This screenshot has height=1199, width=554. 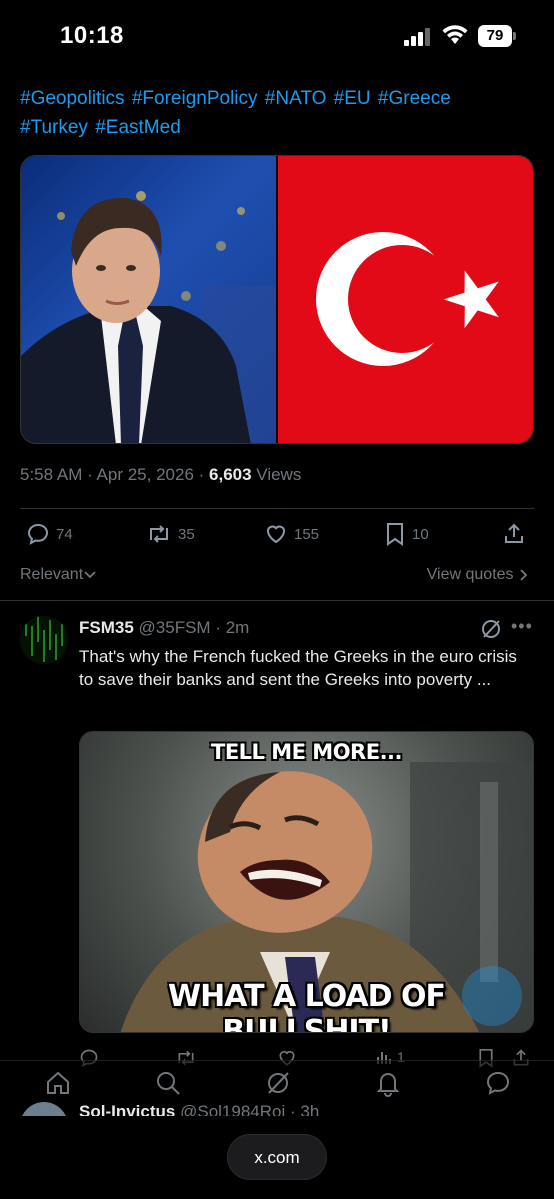 I want to click on next-reply-header: Sol-Invictus @Sol1984Roi · 3h, so click(x=199, y=1109).